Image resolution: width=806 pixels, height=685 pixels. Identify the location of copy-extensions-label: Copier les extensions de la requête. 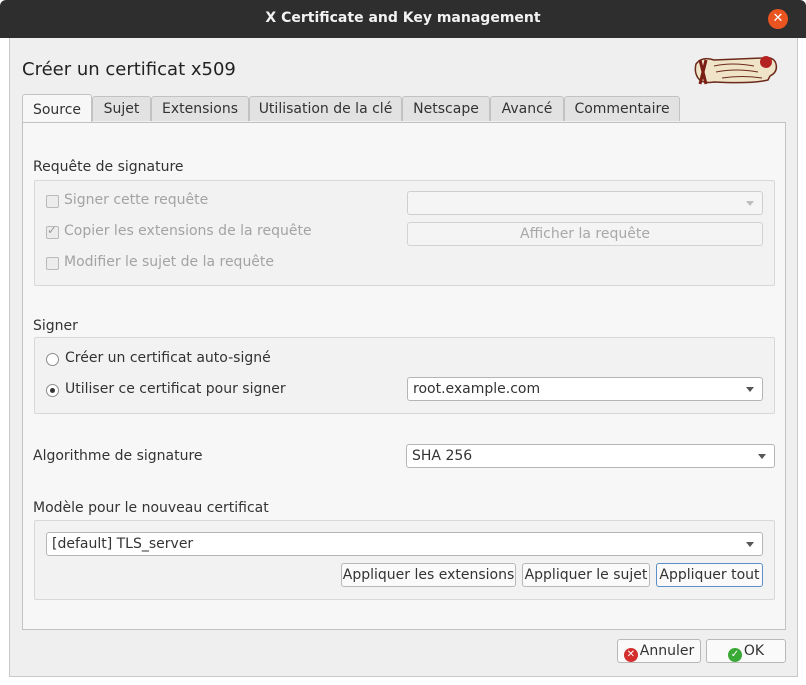
(188, 231).